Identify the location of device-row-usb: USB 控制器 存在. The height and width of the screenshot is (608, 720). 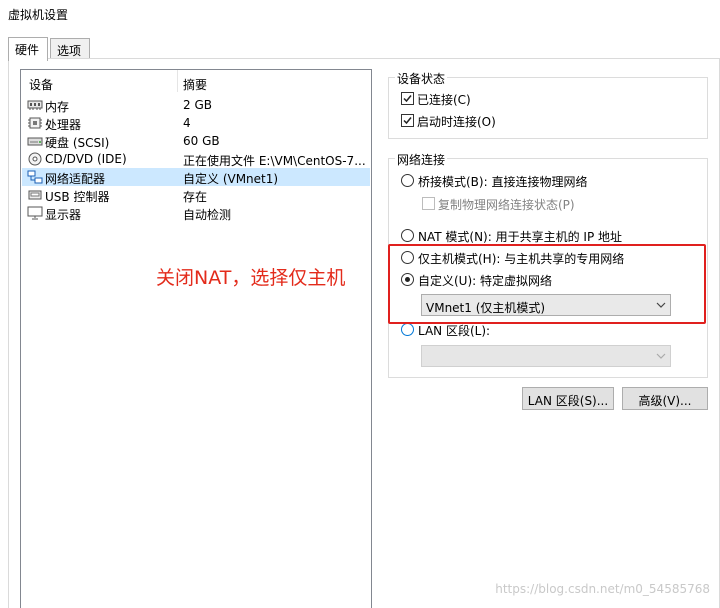
(196, 195).